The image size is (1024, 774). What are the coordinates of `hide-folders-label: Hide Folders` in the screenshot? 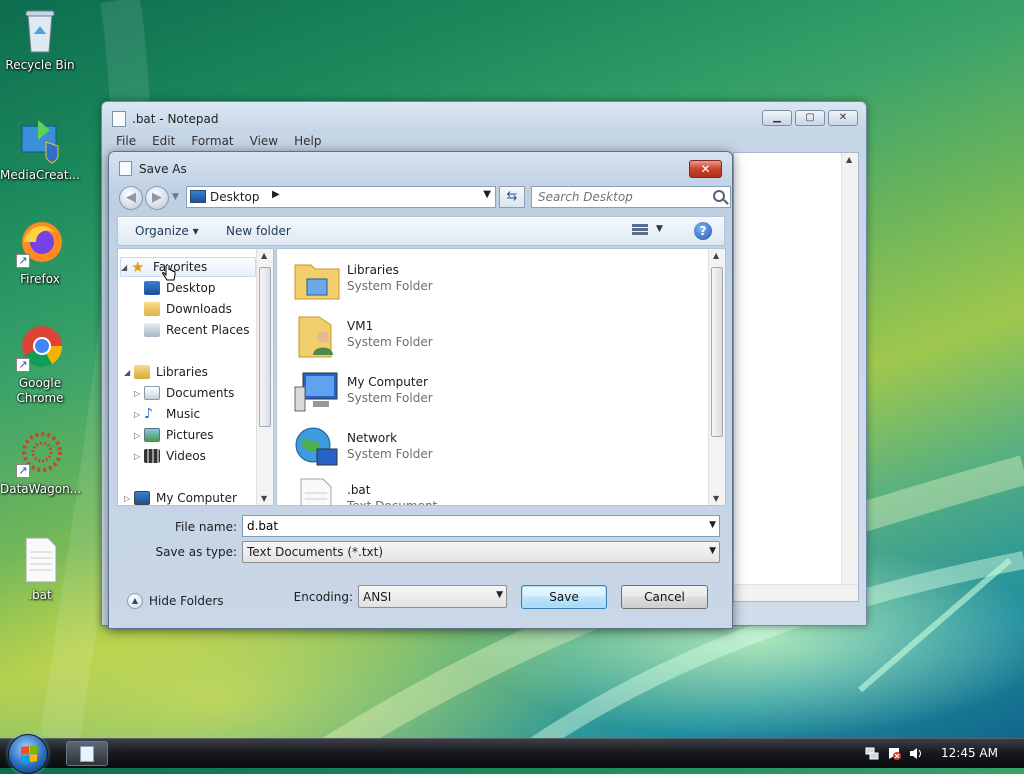 It's located at (186, 601).